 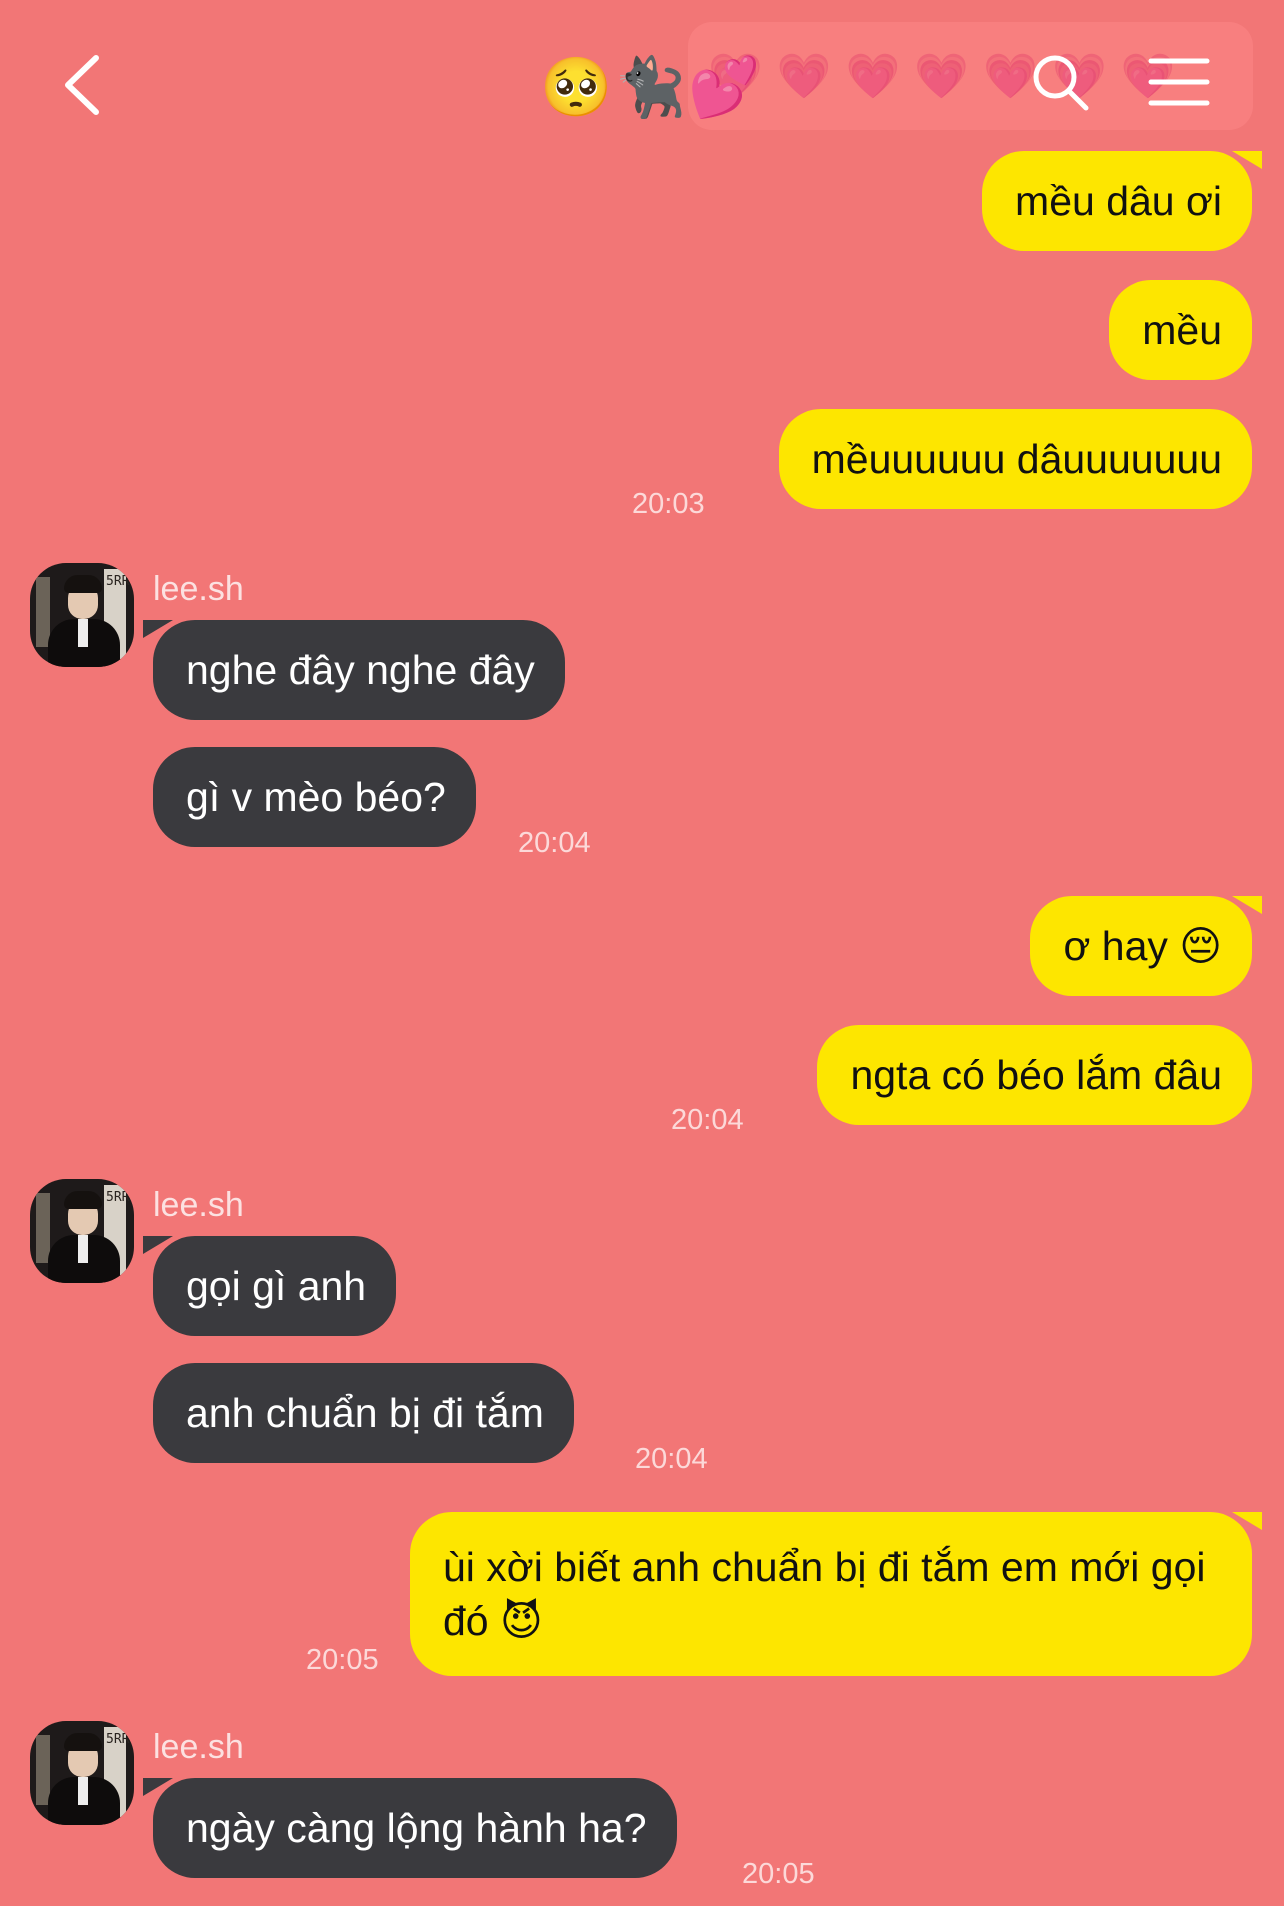 I want to click on chat-title: 🥺🐈‍⬛💕, so click(x=651, y=87).